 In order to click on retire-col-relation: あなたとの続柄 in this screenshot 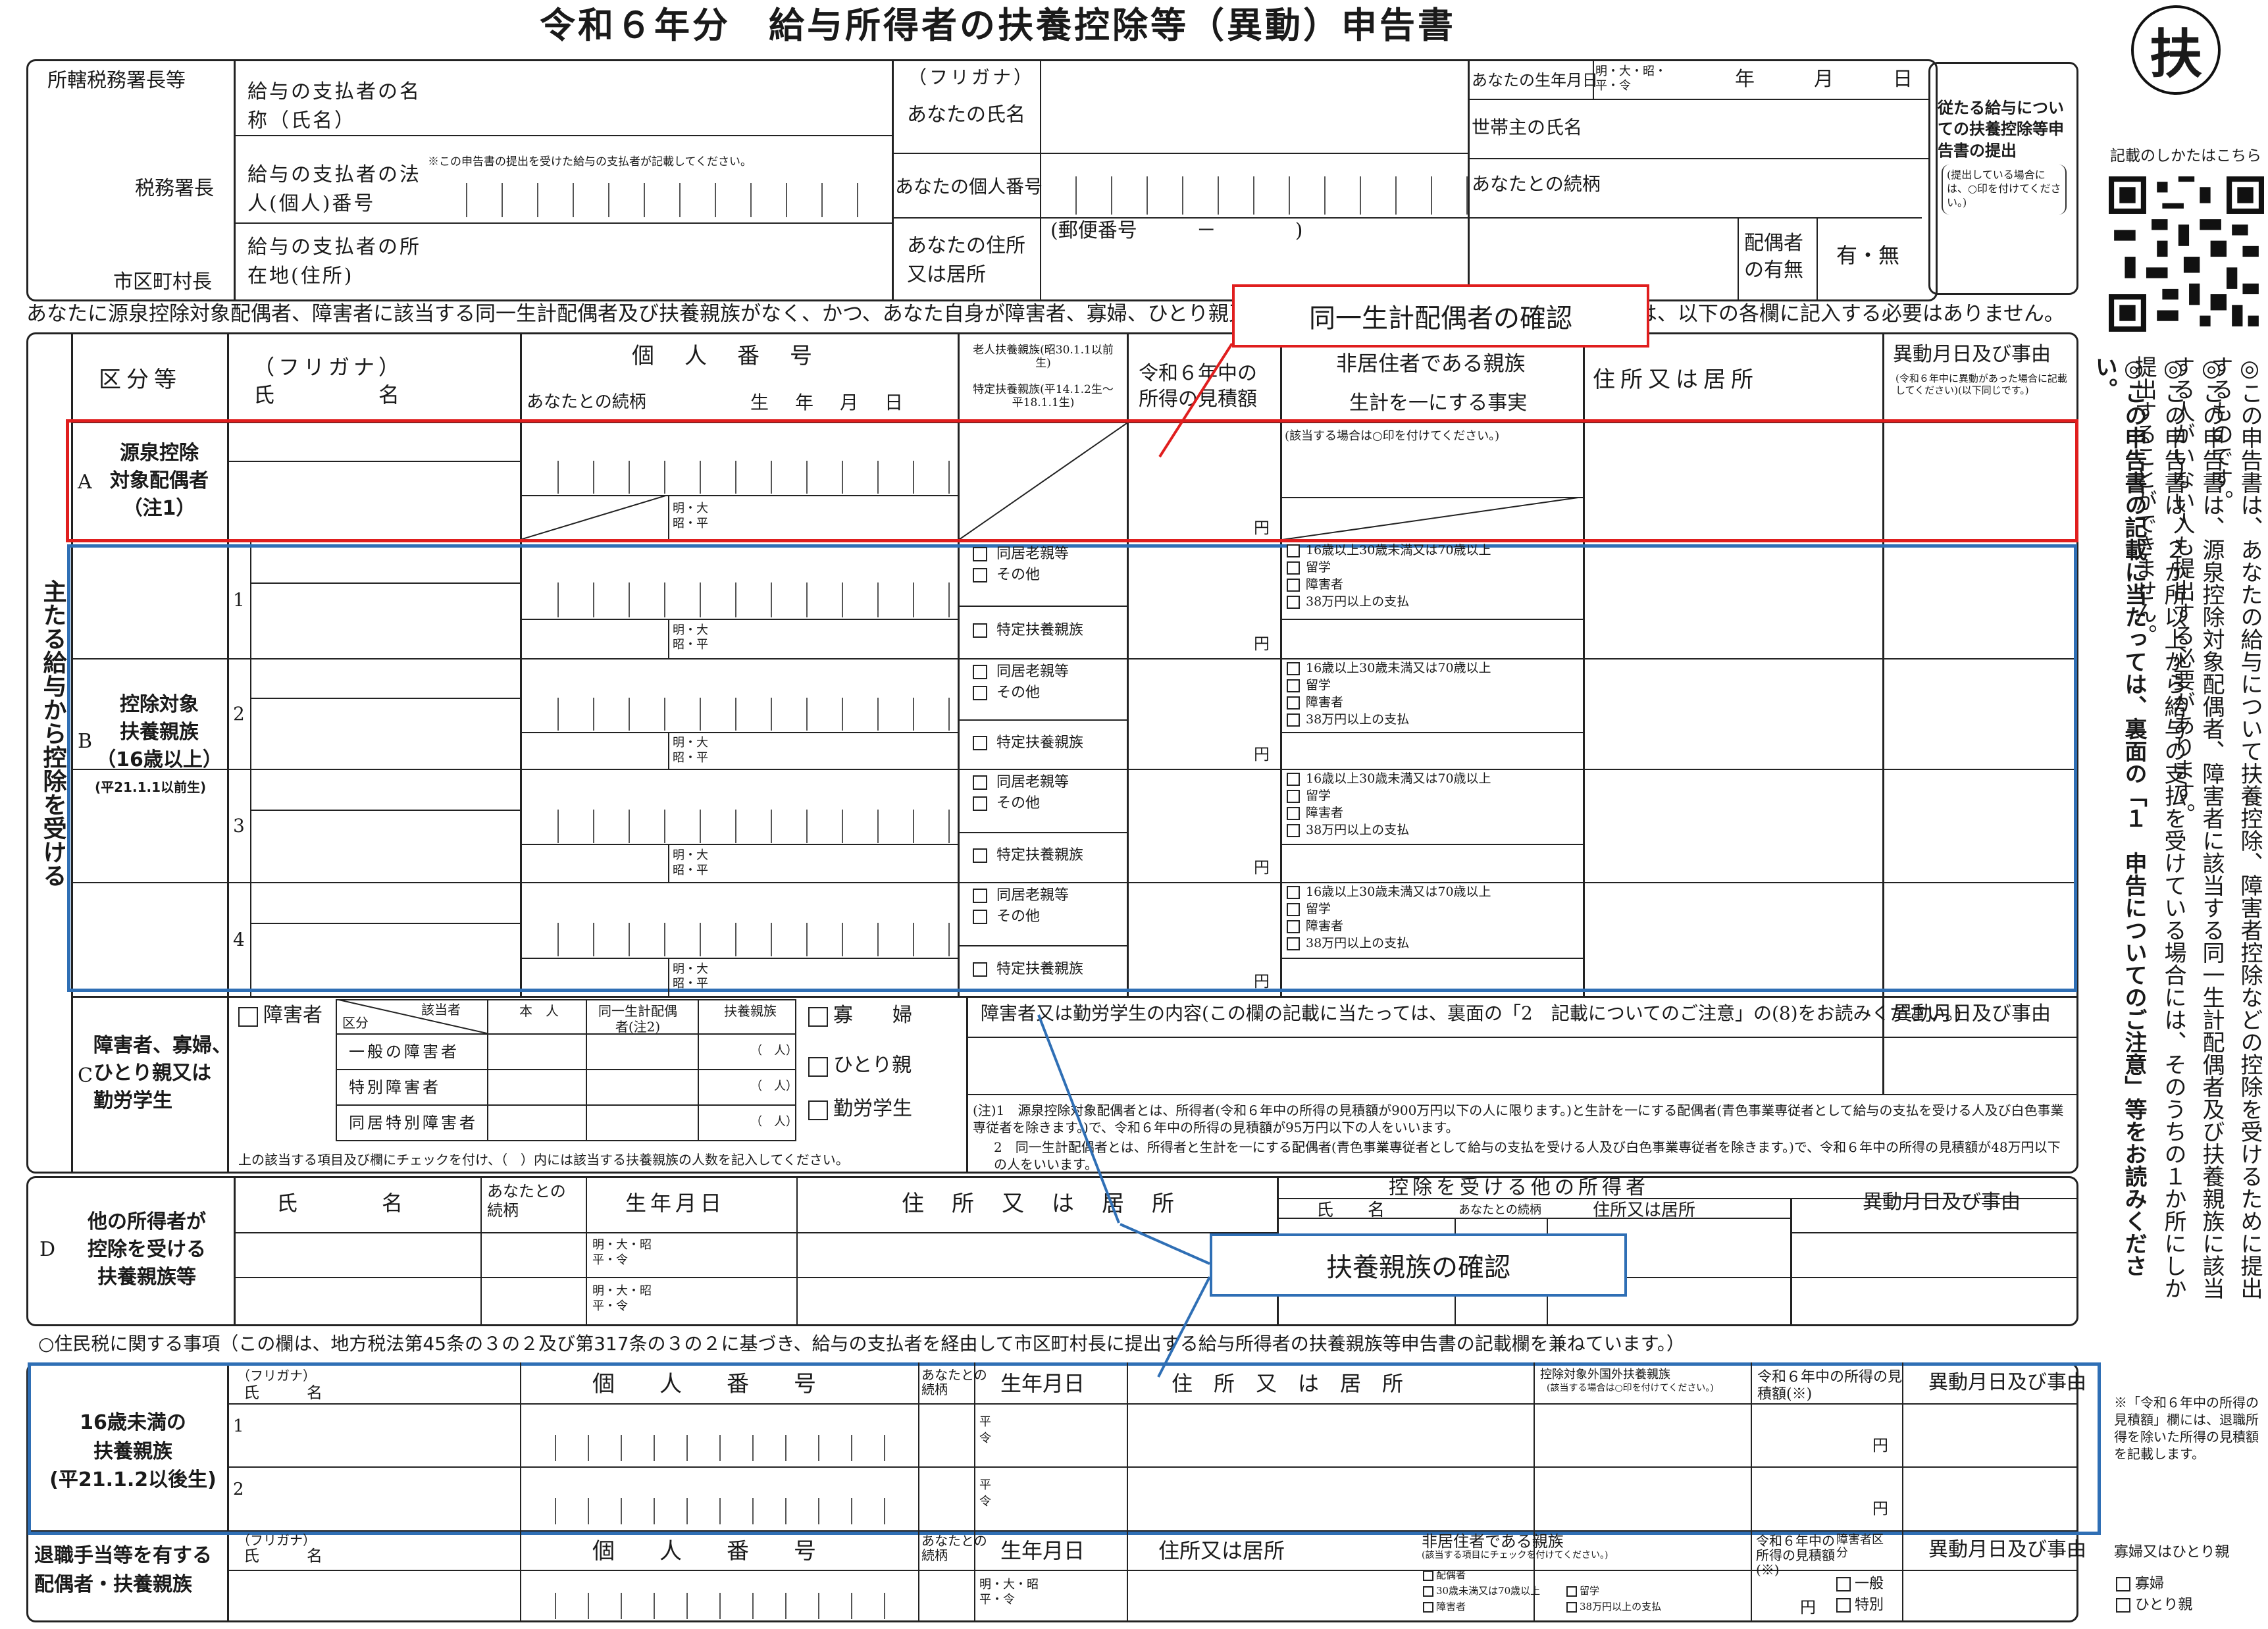, I will do `click(954, 1548)`.